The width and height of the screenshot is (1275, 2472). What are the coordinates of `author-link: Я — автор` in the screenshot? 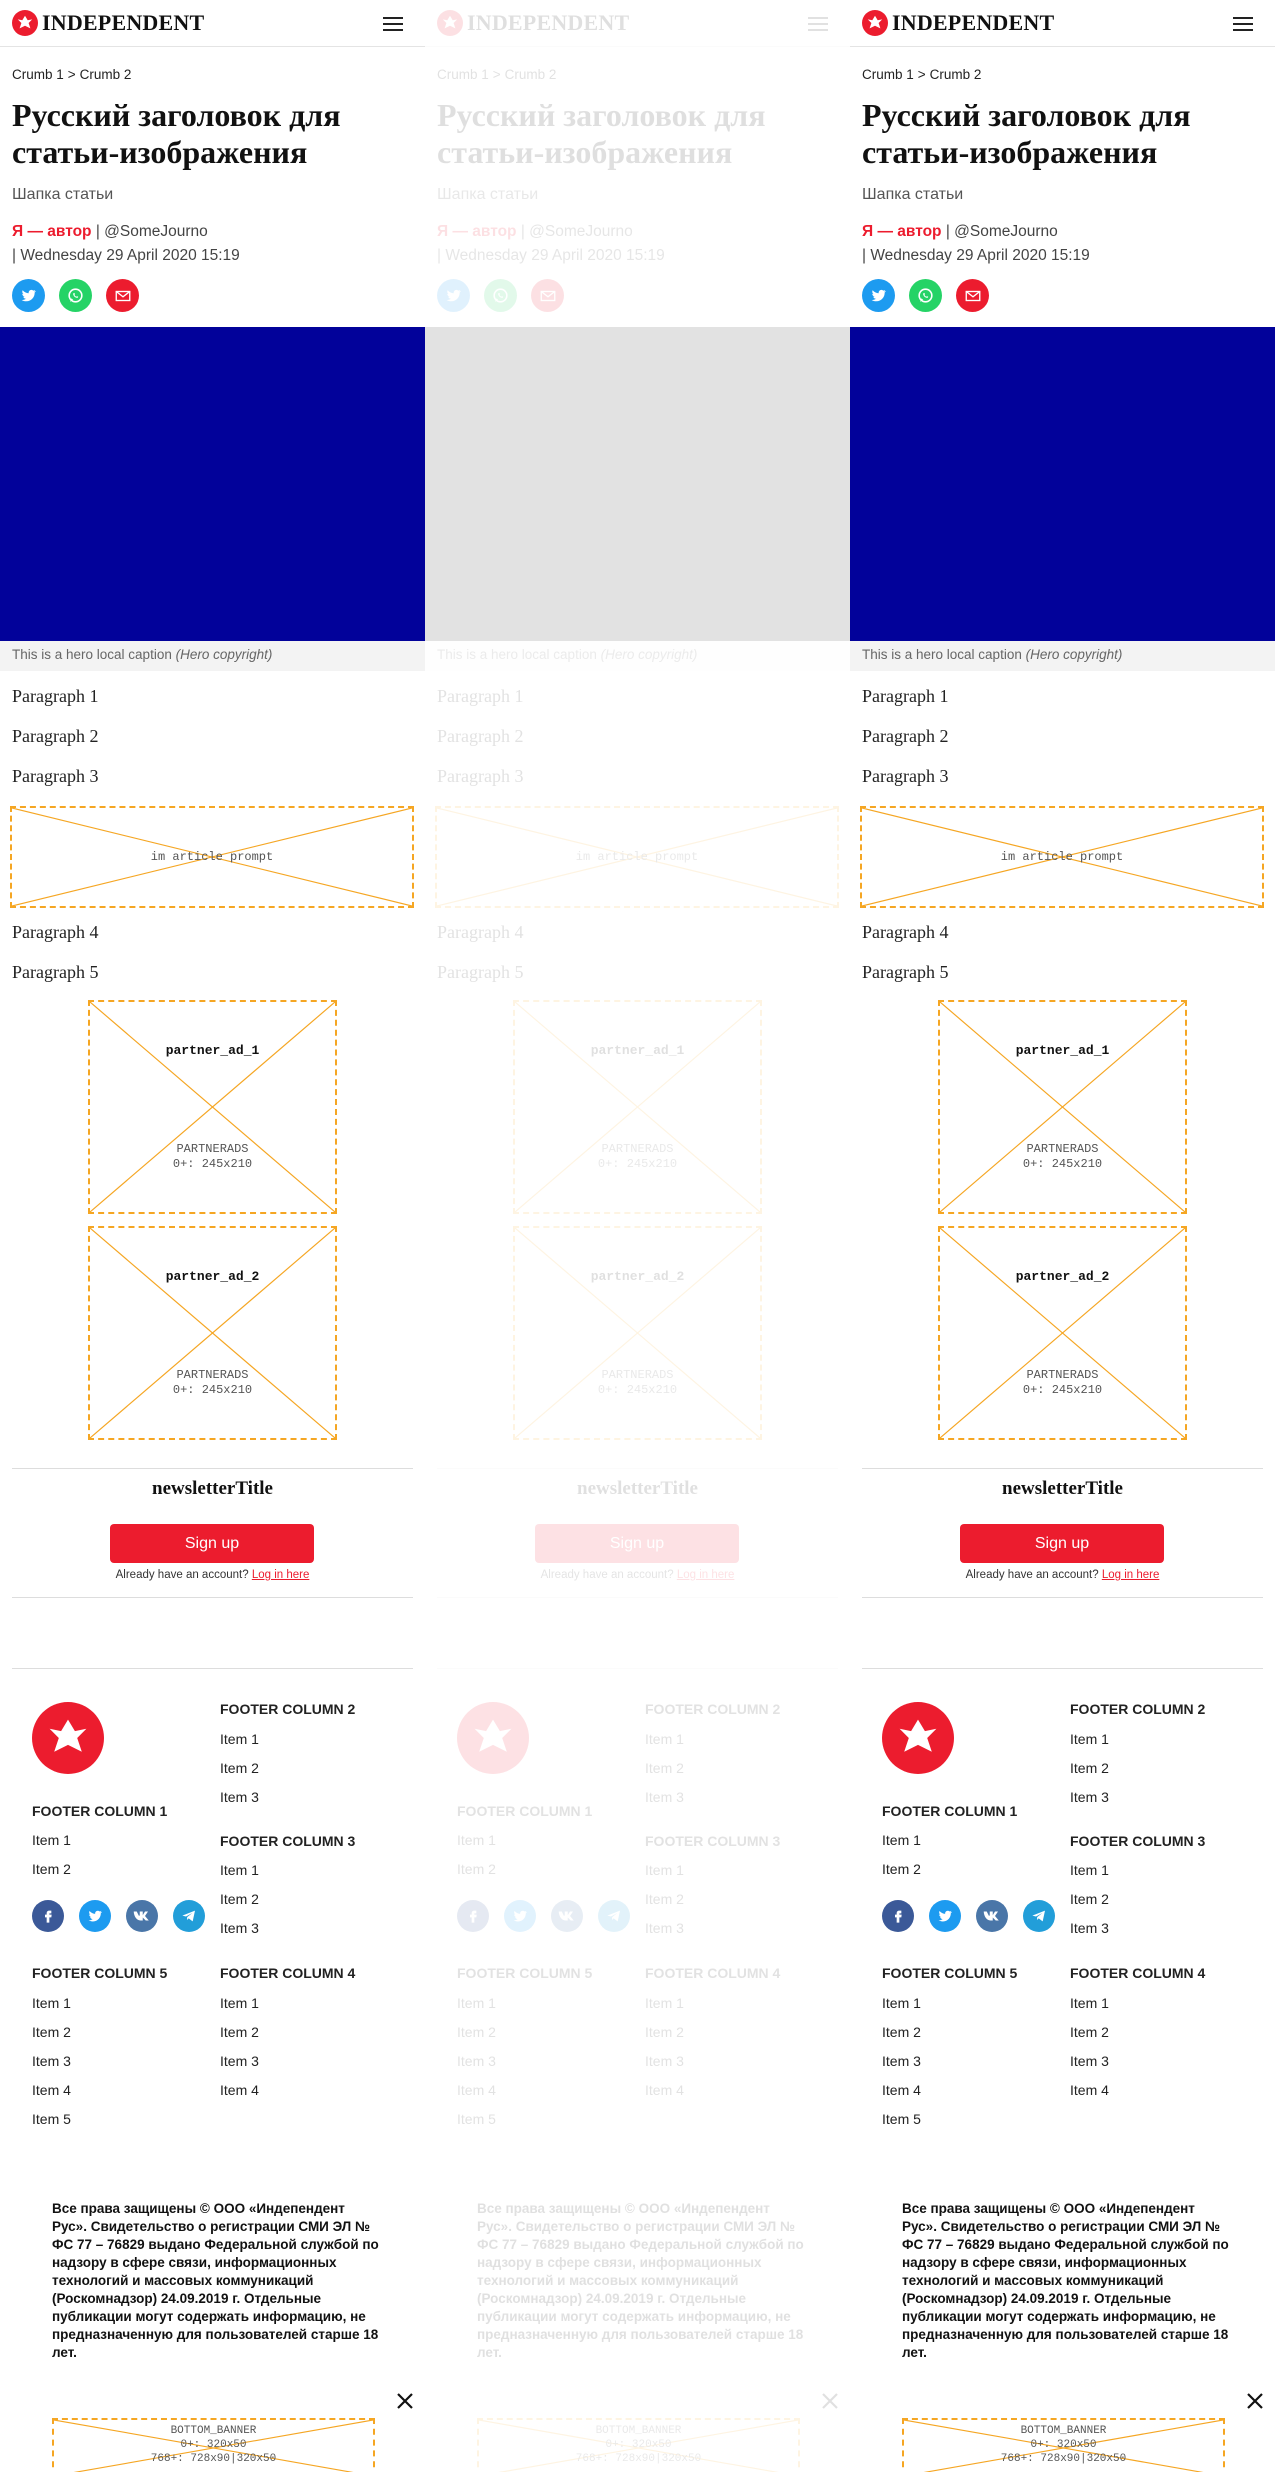 It's located at (477, 231).